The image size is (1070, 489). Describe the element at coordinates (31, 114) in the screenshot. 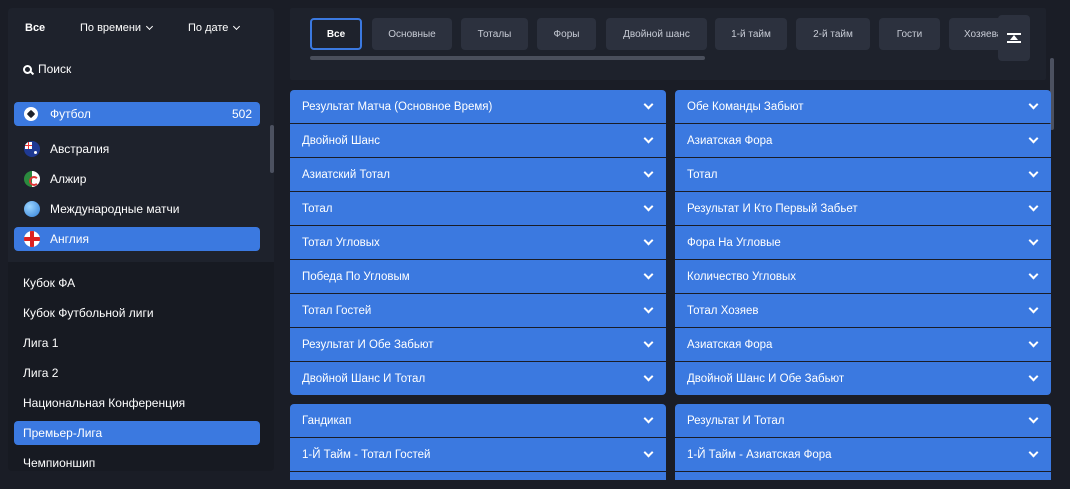

I see `football-icon` at that location.